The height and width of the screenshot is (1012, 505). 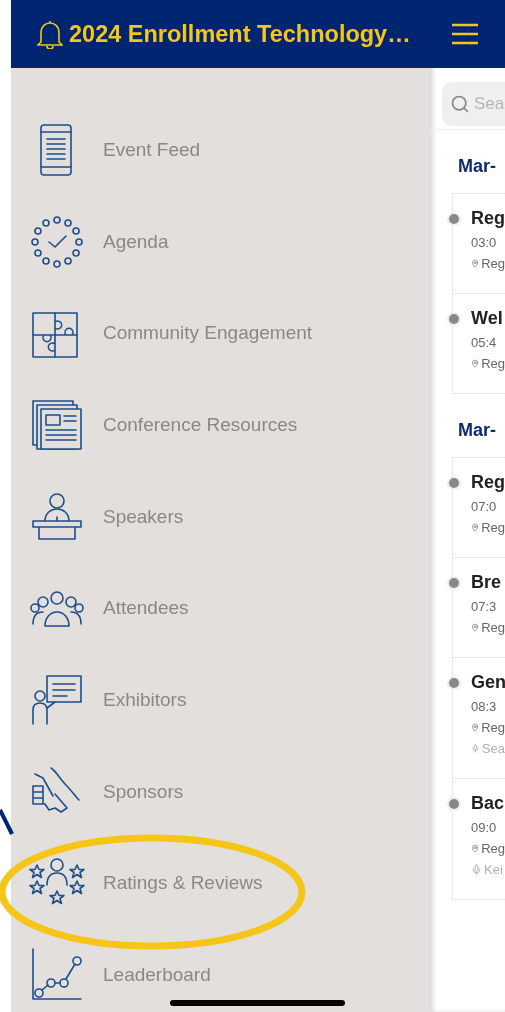 I want to click on menu-item: Conference Resources, so click(x=220, y=425).